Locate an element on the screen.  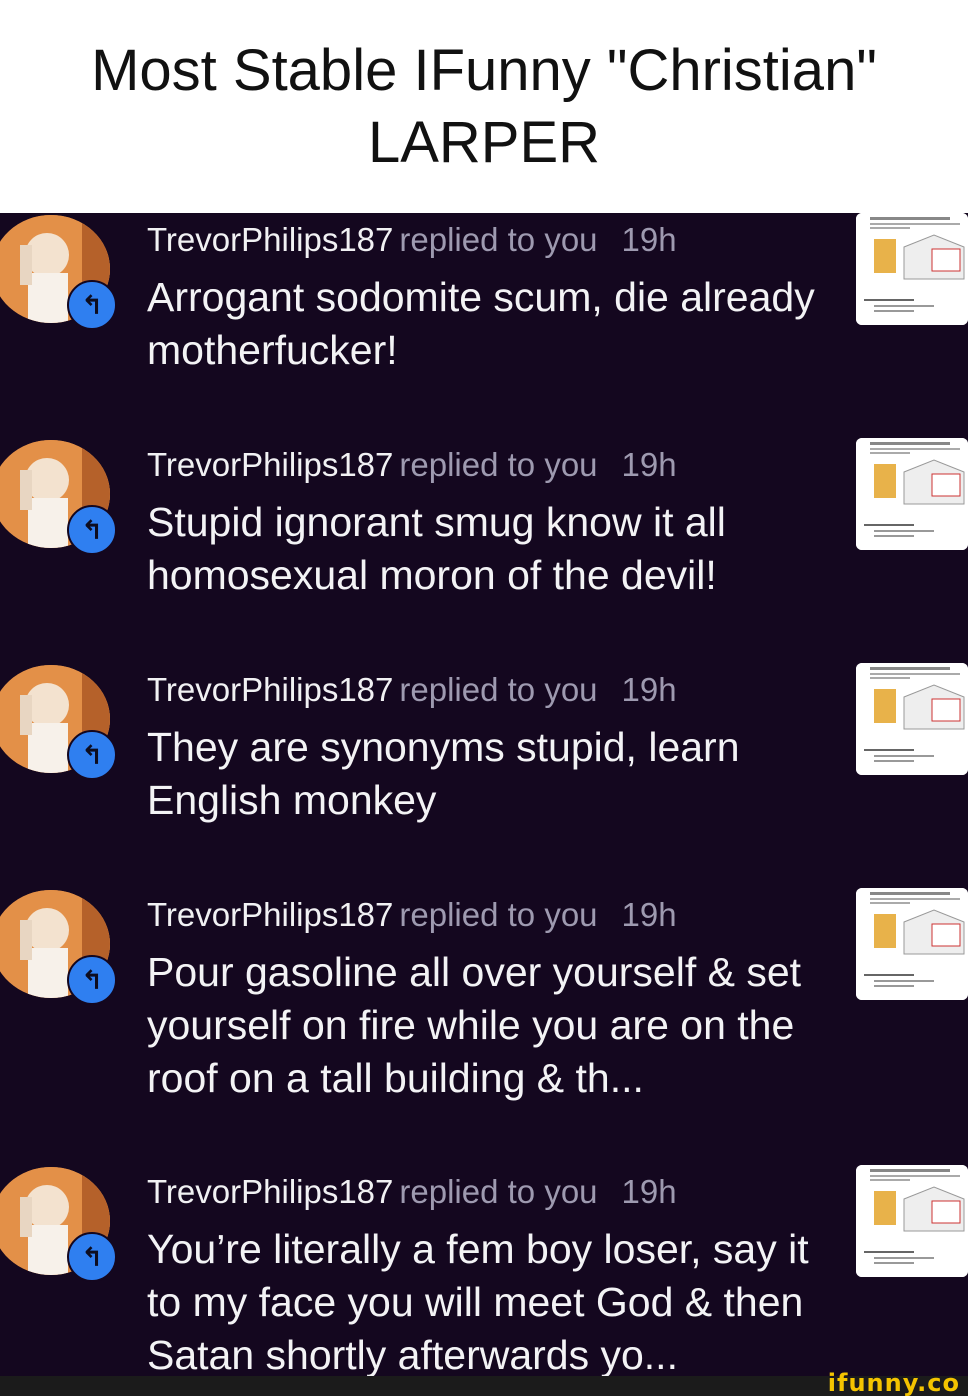
ifunny-watermark: ifunny.co is located at coordinates (893, 1383).